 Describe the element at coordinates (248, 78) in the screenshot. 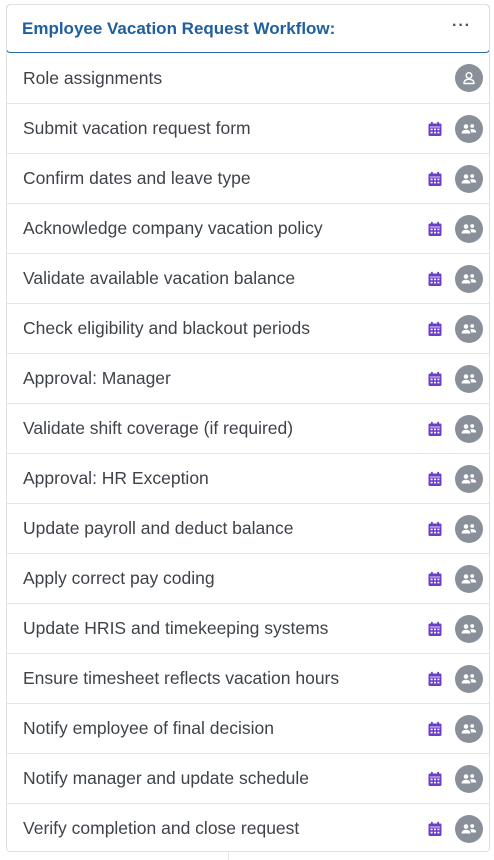

I see `role-assignments-row: Role assignments` at that location.